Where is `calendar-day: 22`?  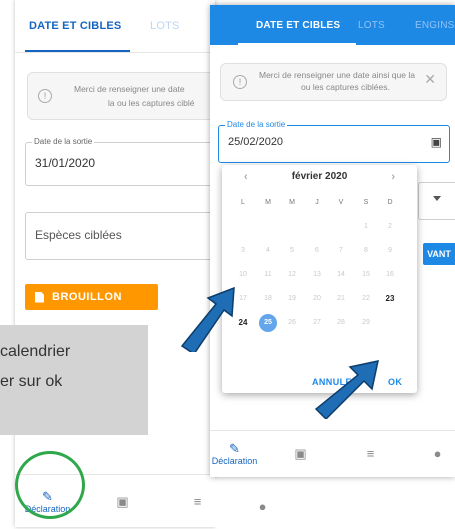
calendar-day: 22 is located at coordinates (366, 299).